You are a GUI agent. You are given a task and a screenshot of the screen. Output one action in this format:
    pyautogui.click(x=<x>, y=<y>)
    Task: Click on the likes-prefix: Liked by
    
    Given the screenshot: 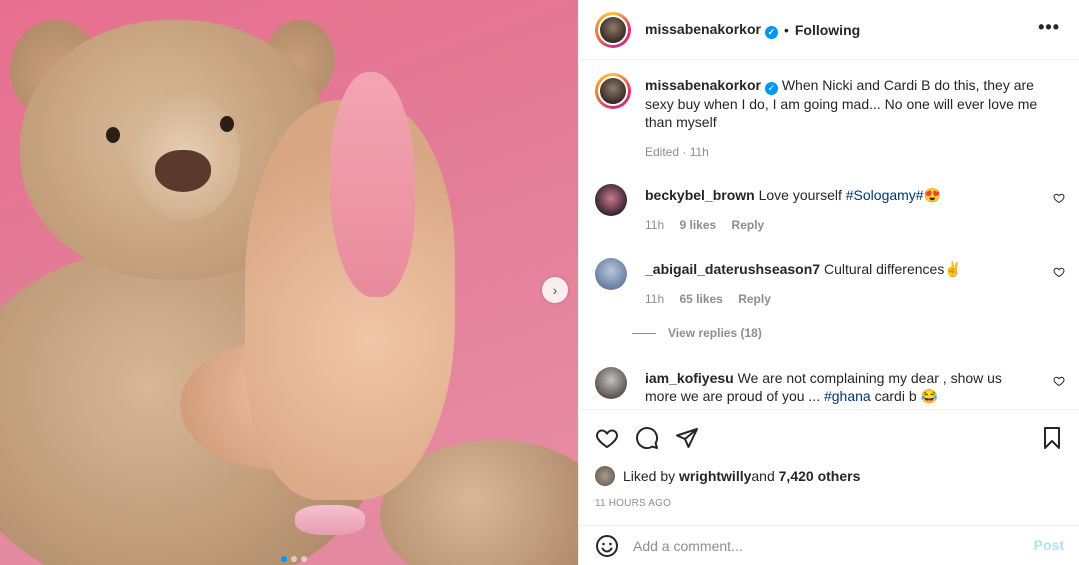 What is the action you would take?
    pyautogui.click(x=649, y=476)
    